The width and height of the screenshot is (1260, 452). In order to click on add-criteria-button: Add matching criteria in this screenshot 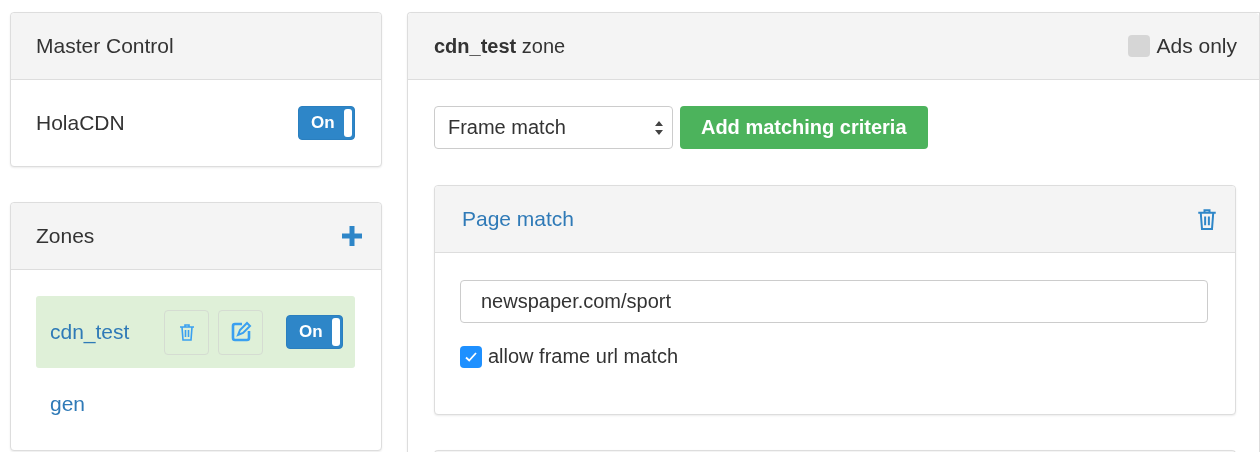, I will do `click(803, 127)`.